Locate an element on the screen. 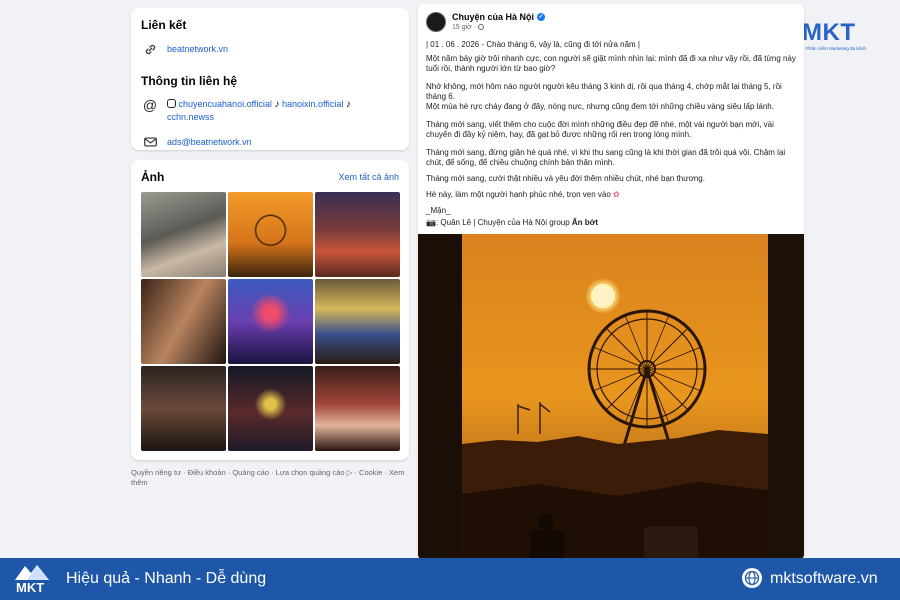 The image size is (900, 600). see-all-photos-link: Xem tất cả ảnh is located at coordinates (368, 177).